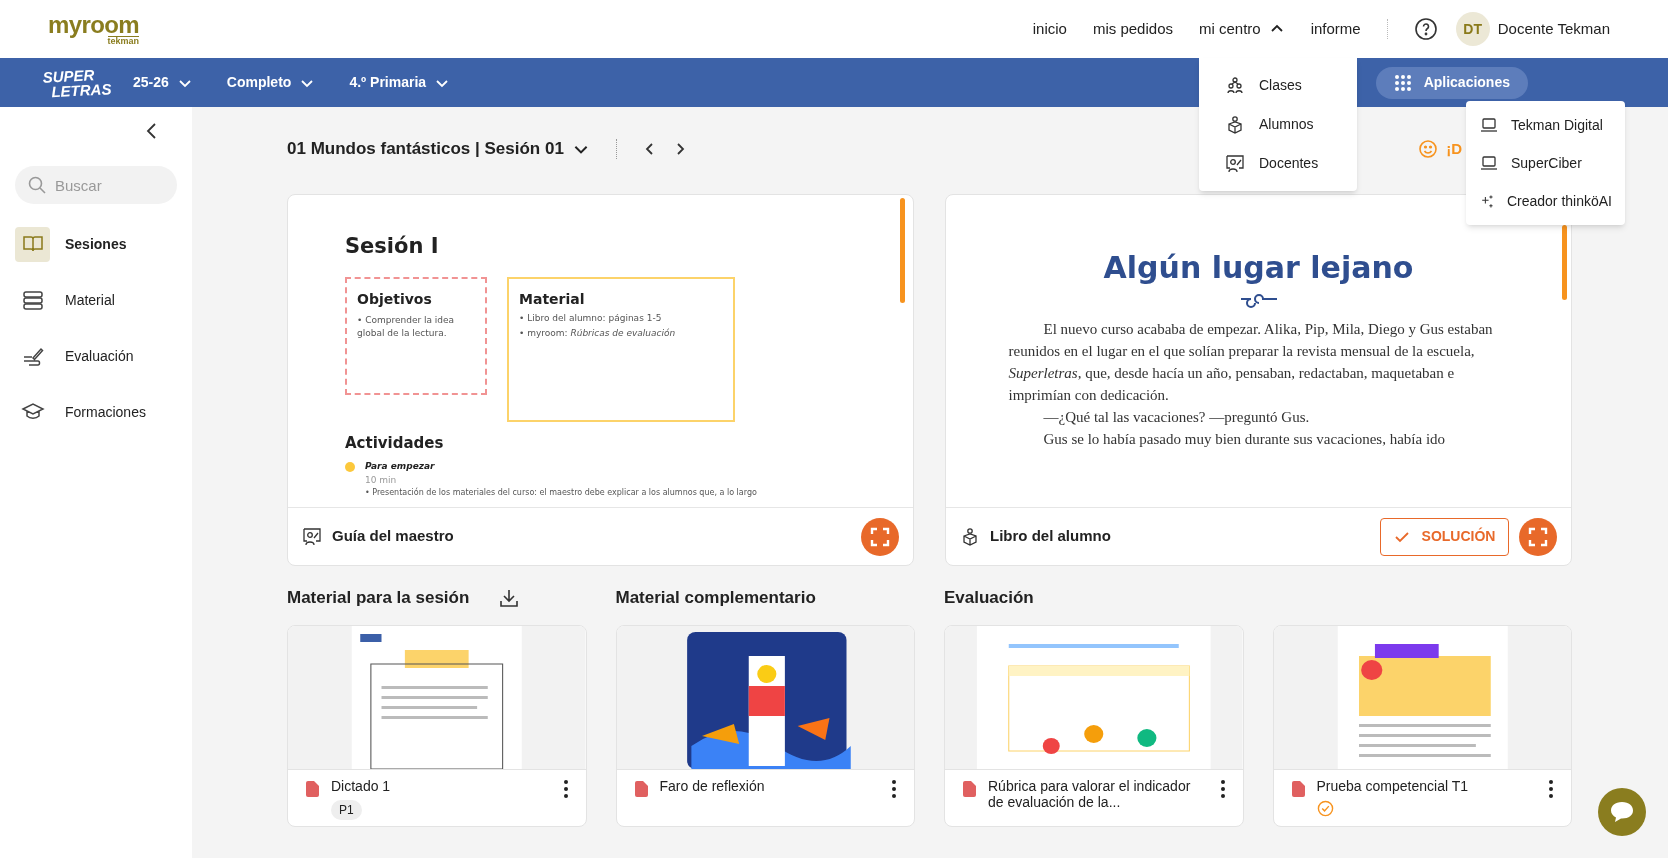 The width and height of the screenshot is (1668, 858). I want to click on resource-title: Dictado 1, so click(361, 786).